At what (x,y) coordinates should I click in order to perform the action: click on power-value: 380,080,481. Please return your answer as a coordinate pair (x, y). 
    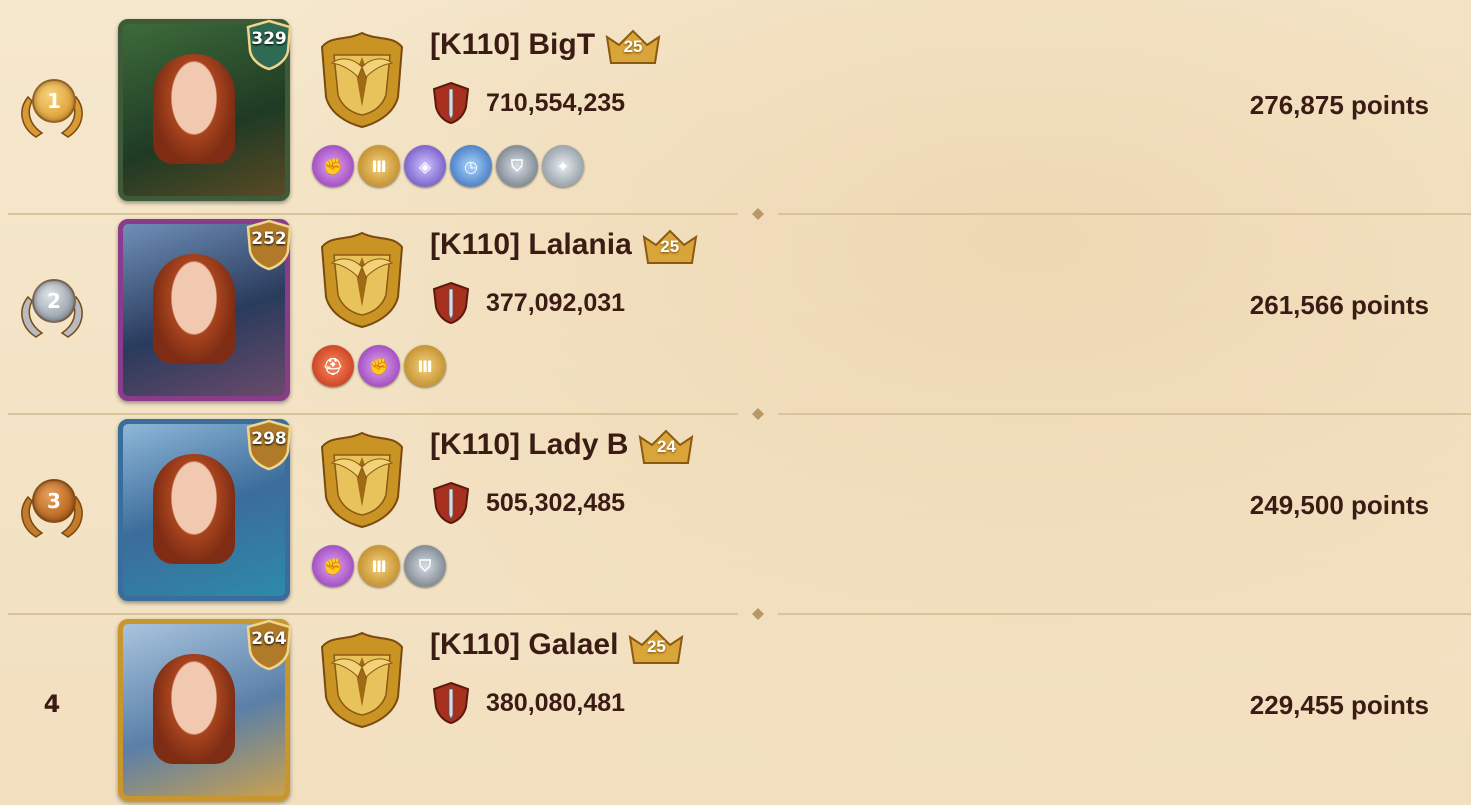
    Looking at the image, I should click on (556, 702).